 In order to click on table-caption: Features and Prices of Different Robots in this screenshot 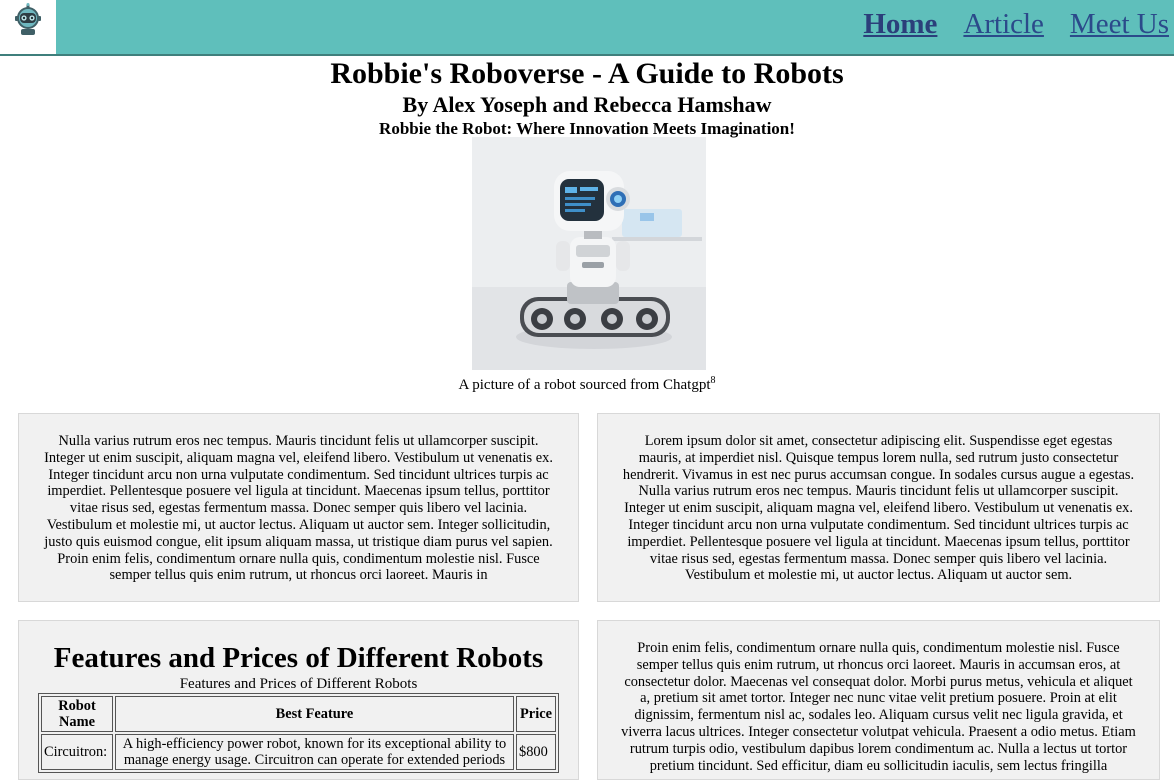, I will do `click(298, 684)`.